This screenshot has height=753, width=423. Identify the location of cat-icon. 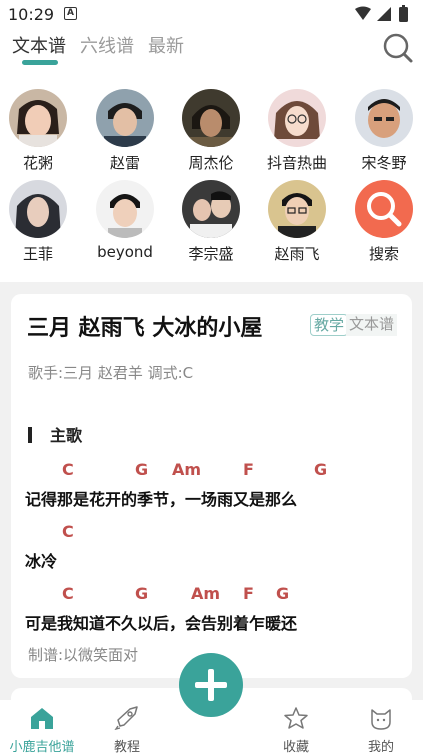
(381, 719).